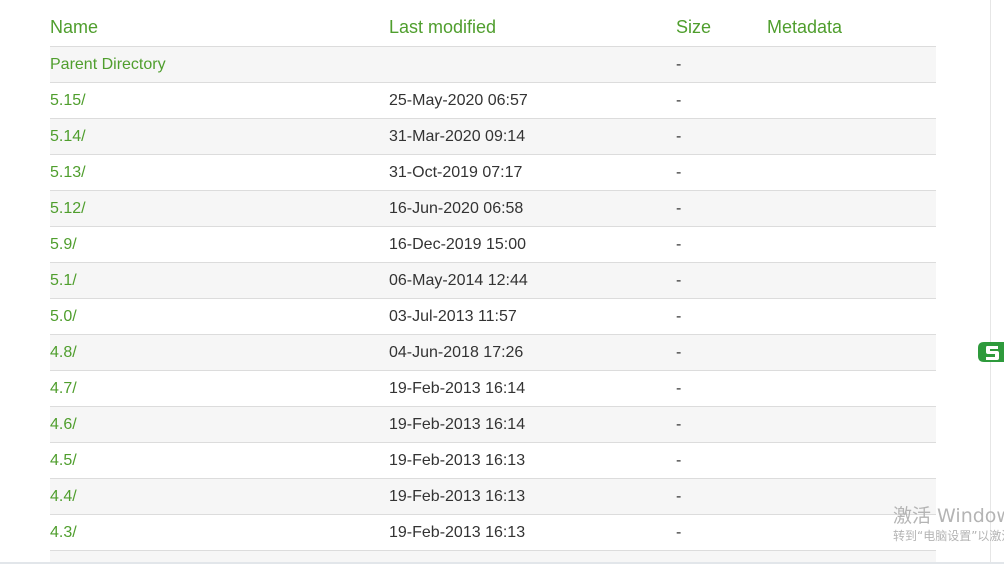 This screenshot has height=564, width=1004. I want to click on cell-name: 5.15/, so click(219, 100).